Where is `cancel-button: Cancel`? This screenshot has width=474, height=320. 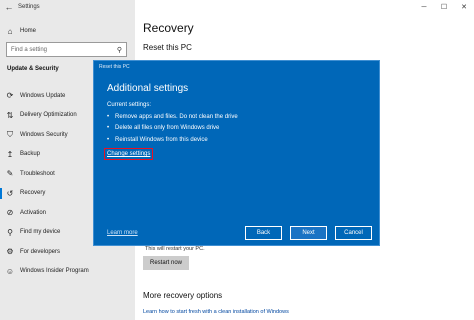 cancel-button: Cancel is located at coordinates (353, 233).